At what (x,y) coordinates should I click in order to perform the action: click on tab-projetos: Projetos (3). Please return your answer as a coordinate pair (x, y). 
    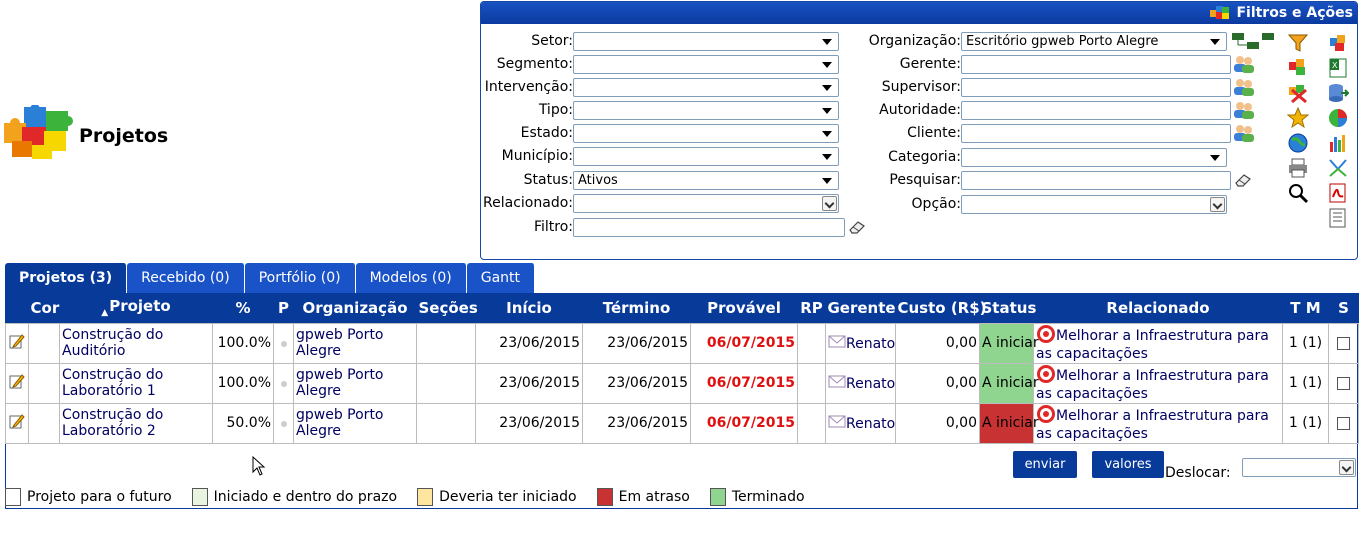
    Looking at the image, I should click on (66, 278).